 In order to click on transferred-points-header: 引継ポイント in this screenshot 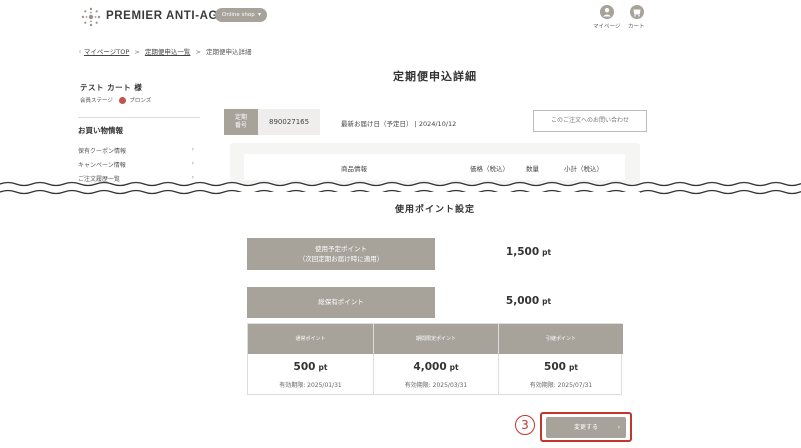, I will do `click(561, 339)`.